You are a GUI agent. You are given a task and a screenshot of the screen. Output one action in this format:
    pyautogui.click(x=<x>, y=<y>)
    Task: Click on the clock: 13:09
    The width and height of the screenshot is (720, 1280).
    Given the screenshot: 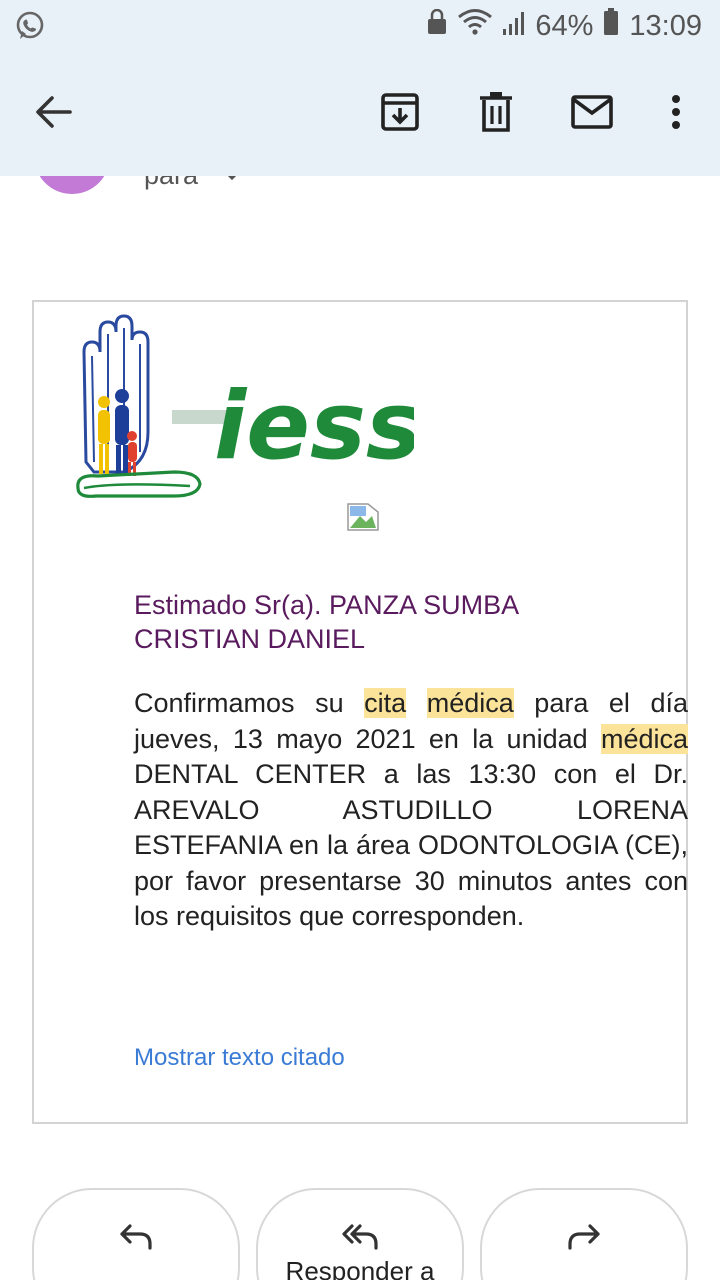 What is the action you would take?
    pyautogui.click(x=665, y=25)
    